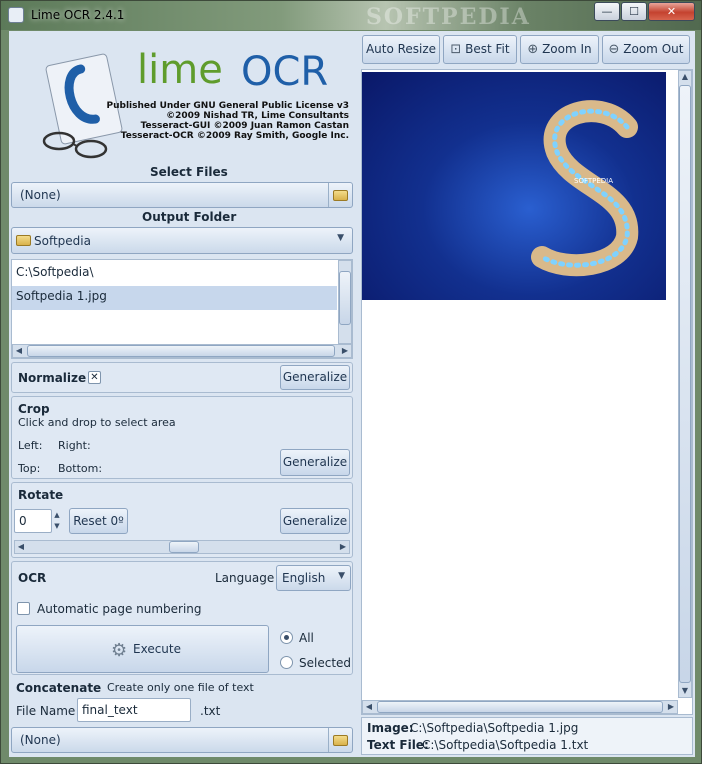  What do you see at coordinates (494, 728) in the screenshot?
I see `image-path: C:\Softpedia\Softpedia 1.jpg` at bounding box center [494, 728].